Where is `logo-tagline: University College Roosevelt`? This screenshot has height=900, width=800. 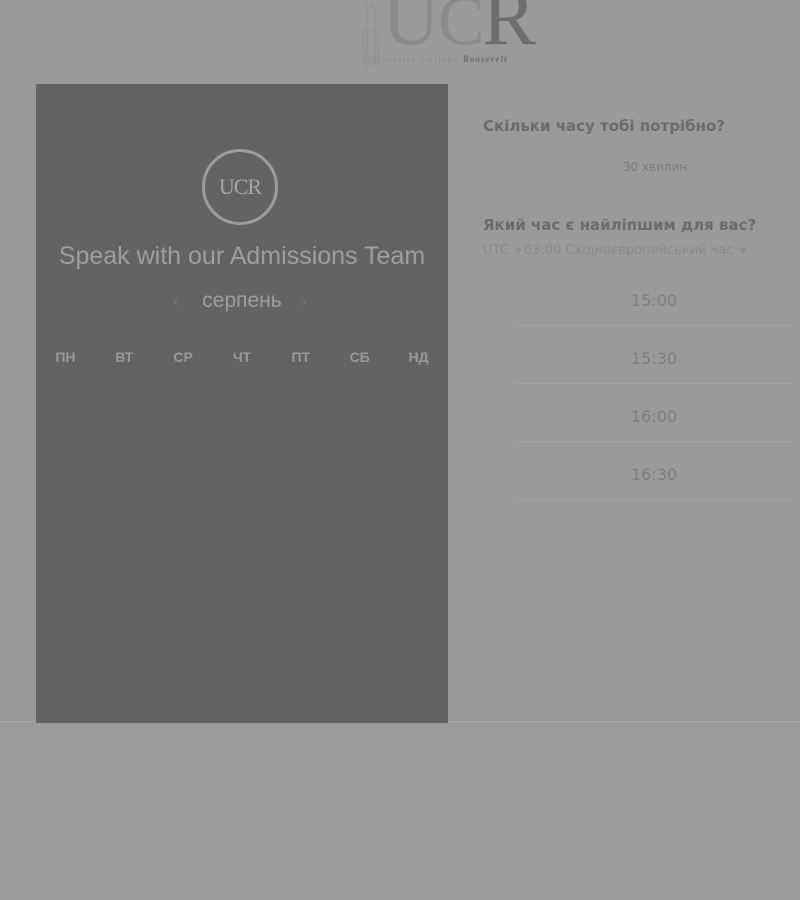
logo-tagline: University College Roosevelt is located at coordinates (436, 59).